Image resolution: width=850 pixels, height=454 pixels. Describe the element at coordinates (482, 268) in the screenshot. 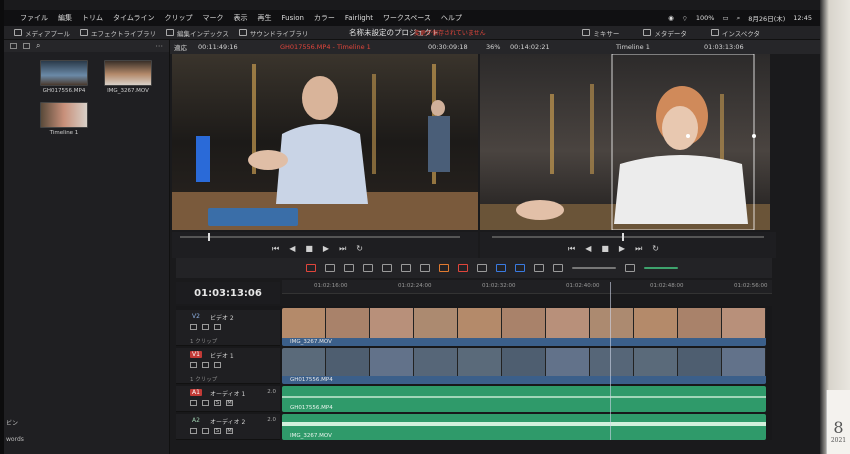

I see `position-lock-icon` at that location.